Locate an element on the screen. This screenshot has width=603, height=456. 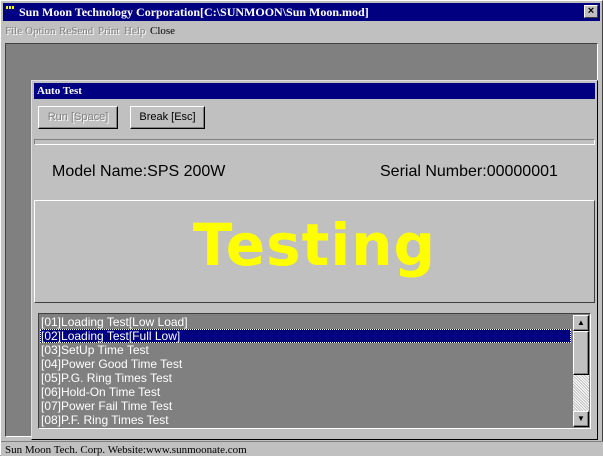
run-button: Run [Space] is located at coordinates (78, 117).